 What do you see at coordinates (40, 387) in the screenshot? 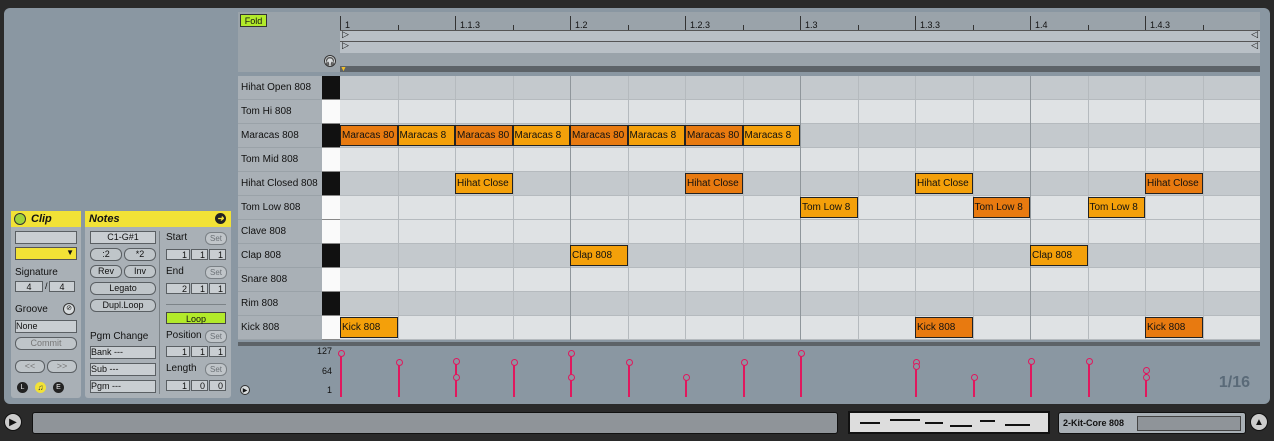
I see `notes-toggle-icon: ♫` at bounding box center [40, 387].